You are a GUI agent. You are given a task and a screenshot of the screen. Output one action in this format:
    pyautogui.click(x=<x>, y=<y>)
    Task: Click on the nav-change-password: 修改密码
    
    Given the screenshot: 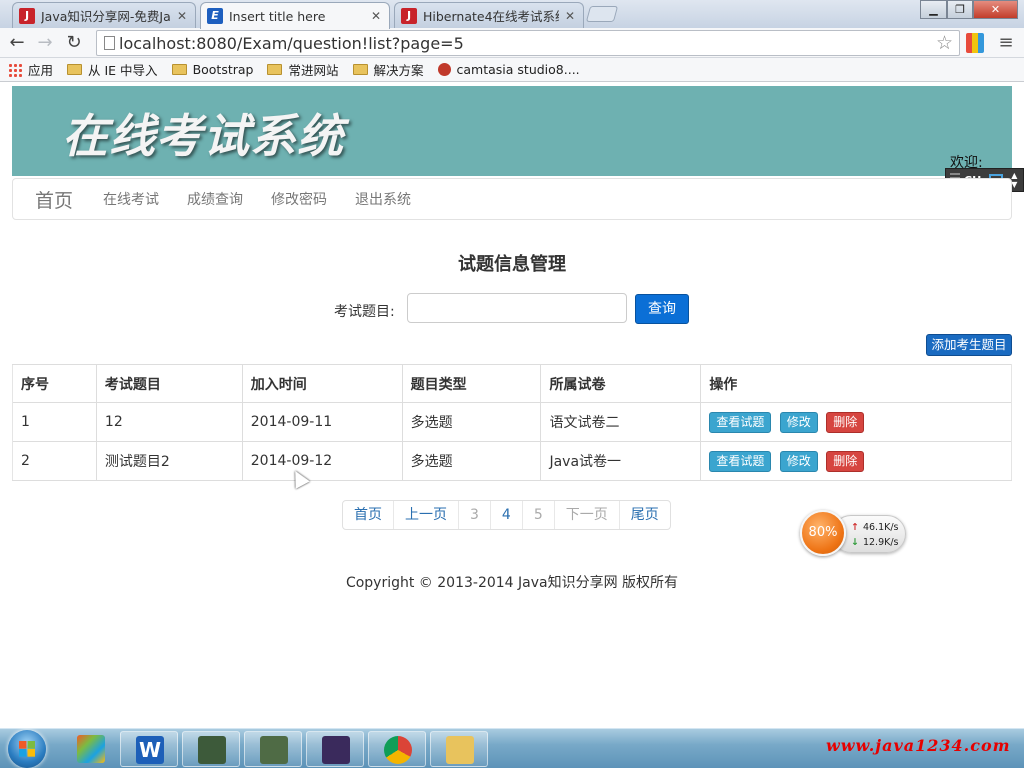 What is the action you would take?
    pyautogui.click(x=299, y=199)
    